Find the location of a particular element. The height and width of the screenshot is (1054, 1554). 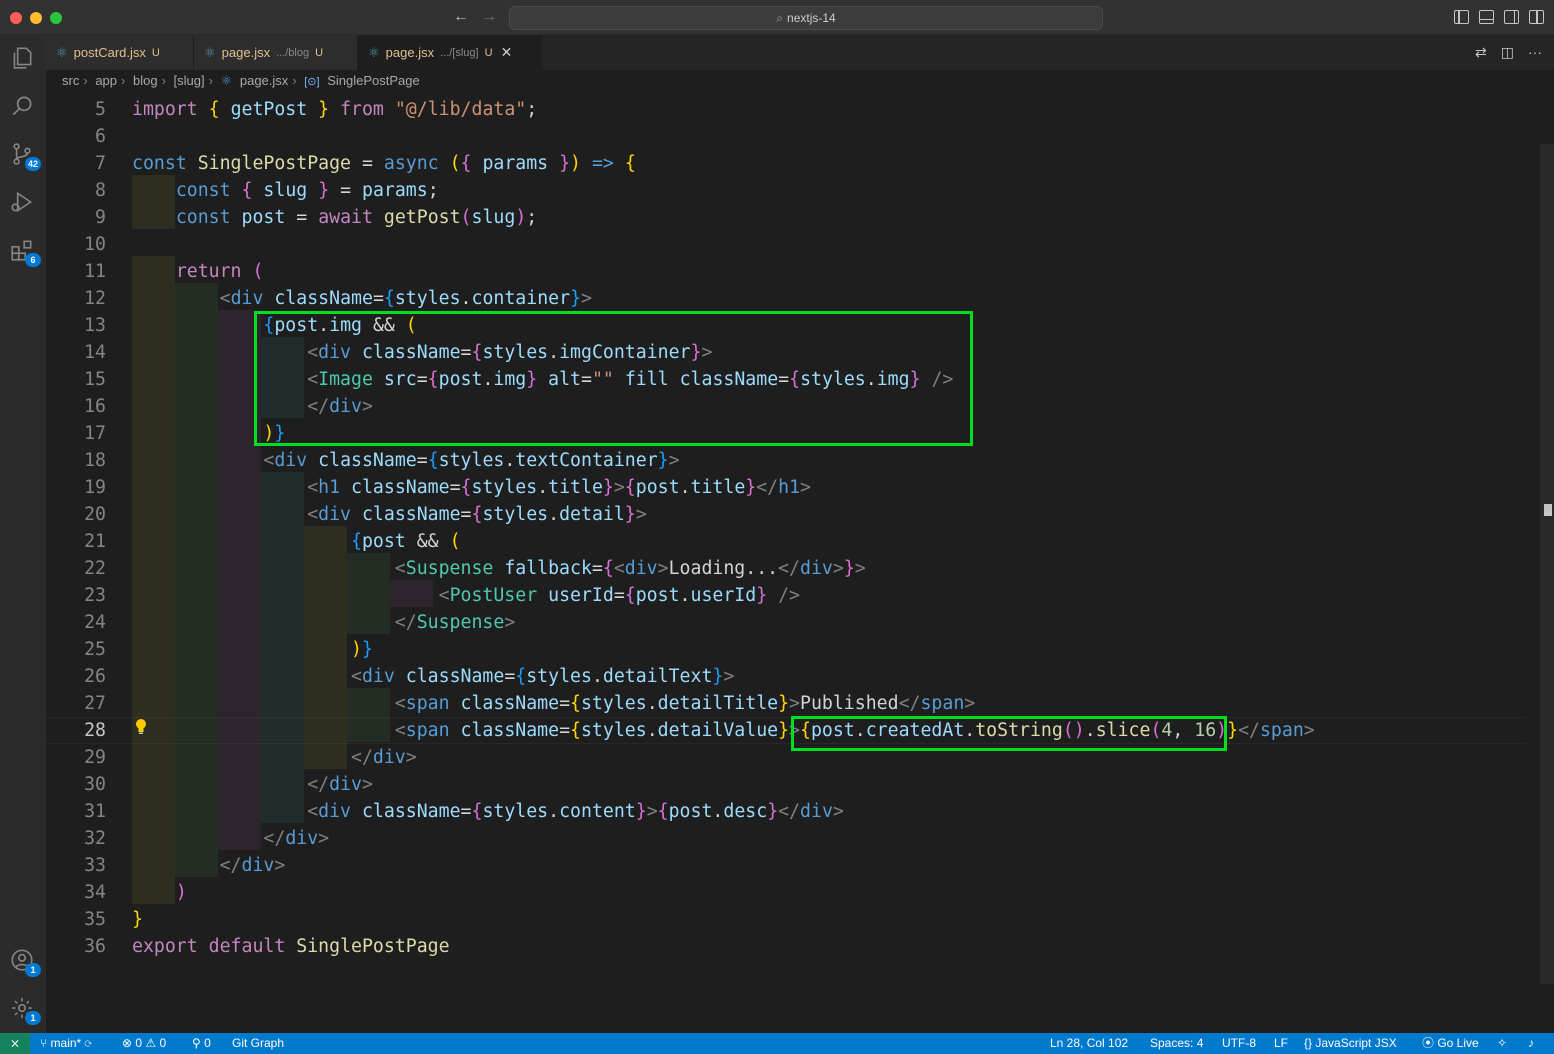

search-icon is located at coordinates (23, 107).